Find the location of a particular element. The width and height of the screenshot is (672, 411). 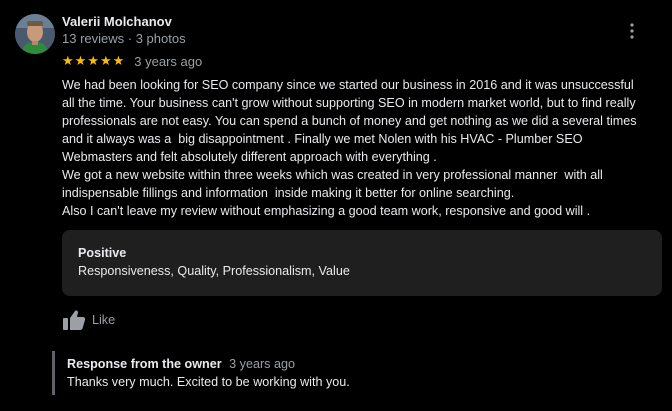

owner-response-header: Response from the owner 3 years ago is located at coordinates (181, 364).